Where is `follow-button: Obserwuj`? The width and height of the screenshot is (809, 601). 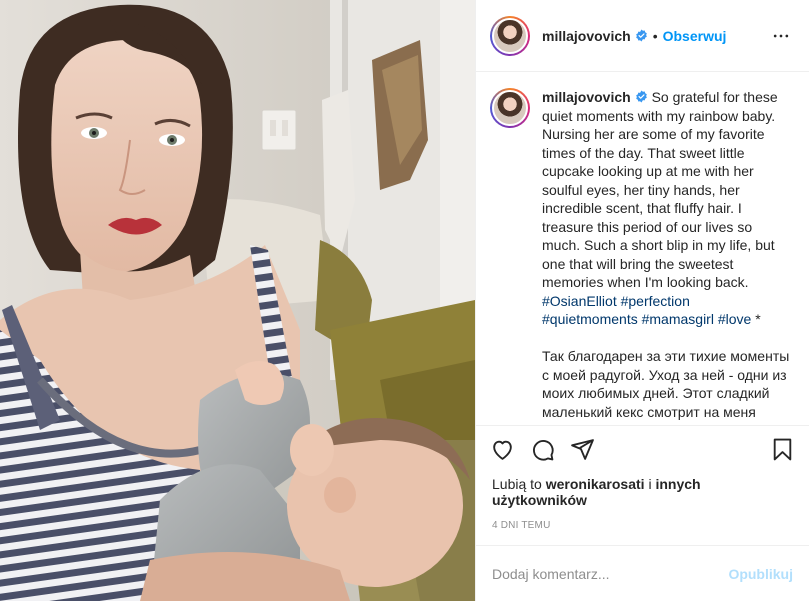
follow-button: Obserwuj is located at coordinates (695, 36).